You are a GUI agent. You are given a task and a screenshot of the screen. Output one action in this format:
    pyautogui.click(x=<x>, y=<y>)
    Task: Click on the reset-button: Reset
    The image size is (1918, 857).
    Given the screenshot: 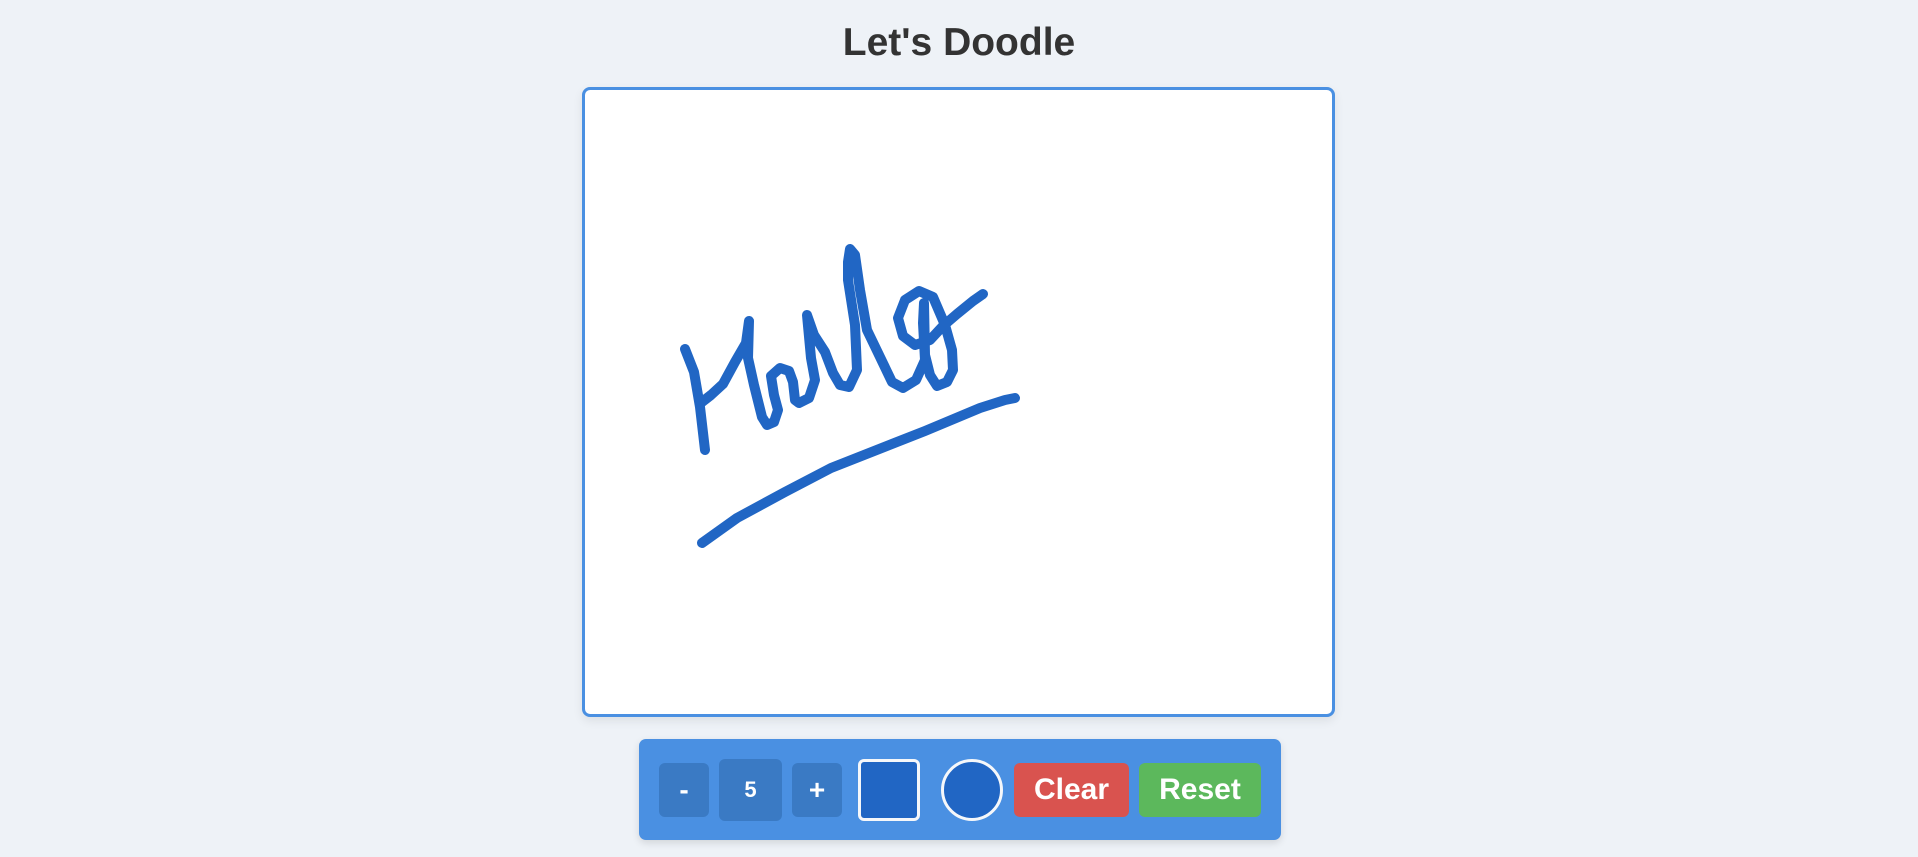 What is the action you would take?
    pyautogui.click(x=1200, y=790)
    